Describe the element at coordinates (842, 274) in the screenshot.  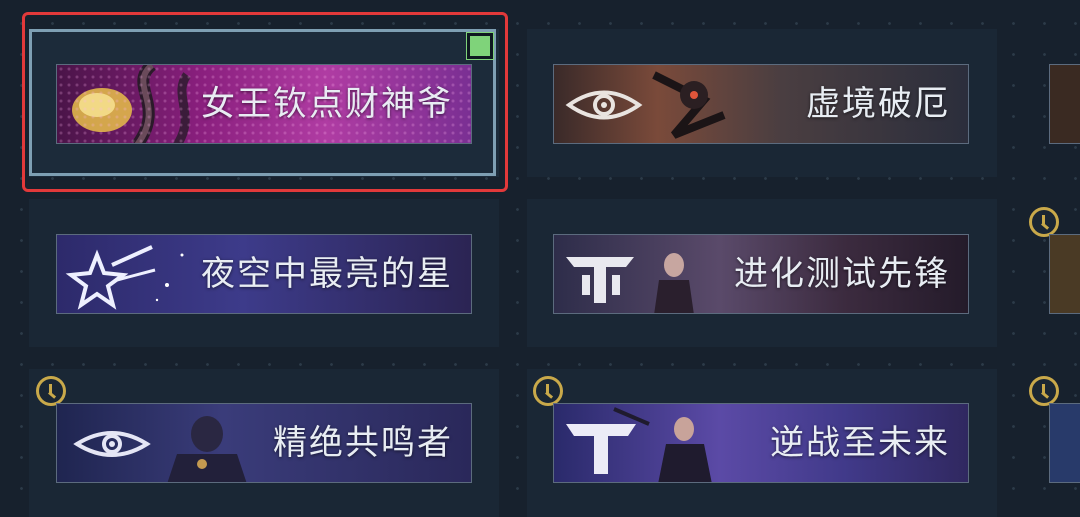
I see `title-label: 进化测试先锋` at that location.